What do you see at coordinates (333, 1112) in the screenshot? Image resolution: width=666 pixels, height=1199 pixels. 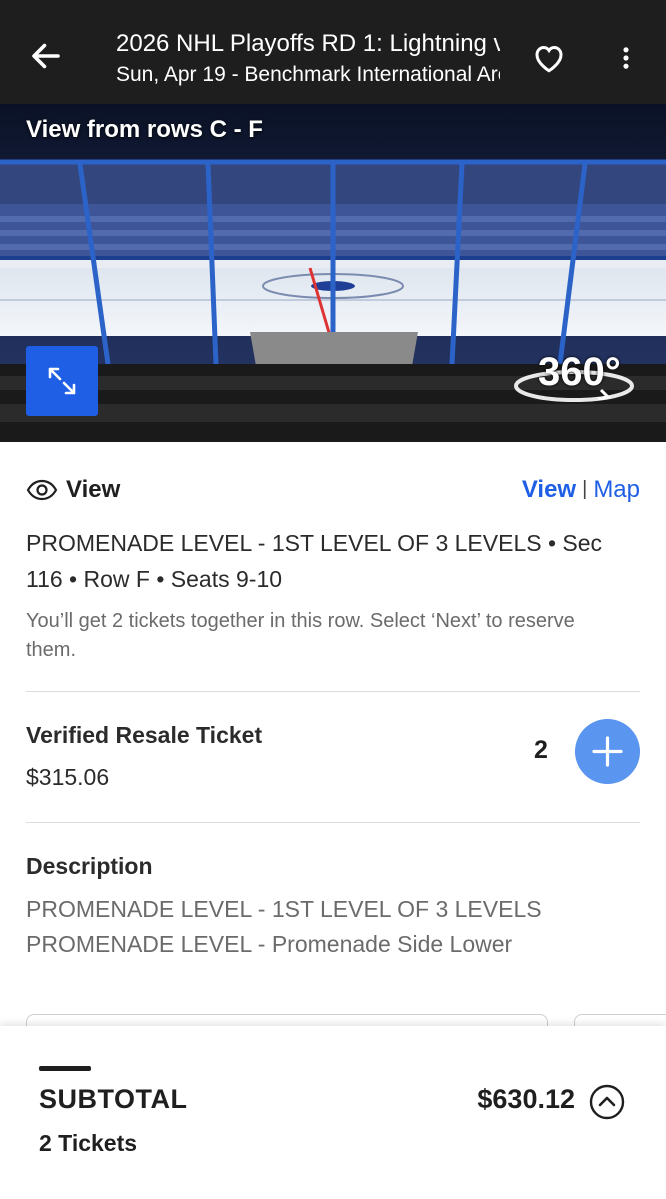 I see `subtotal-footer: SUBTOTAL 2 Tickets $630.12` at bounding box center [333, 1112].